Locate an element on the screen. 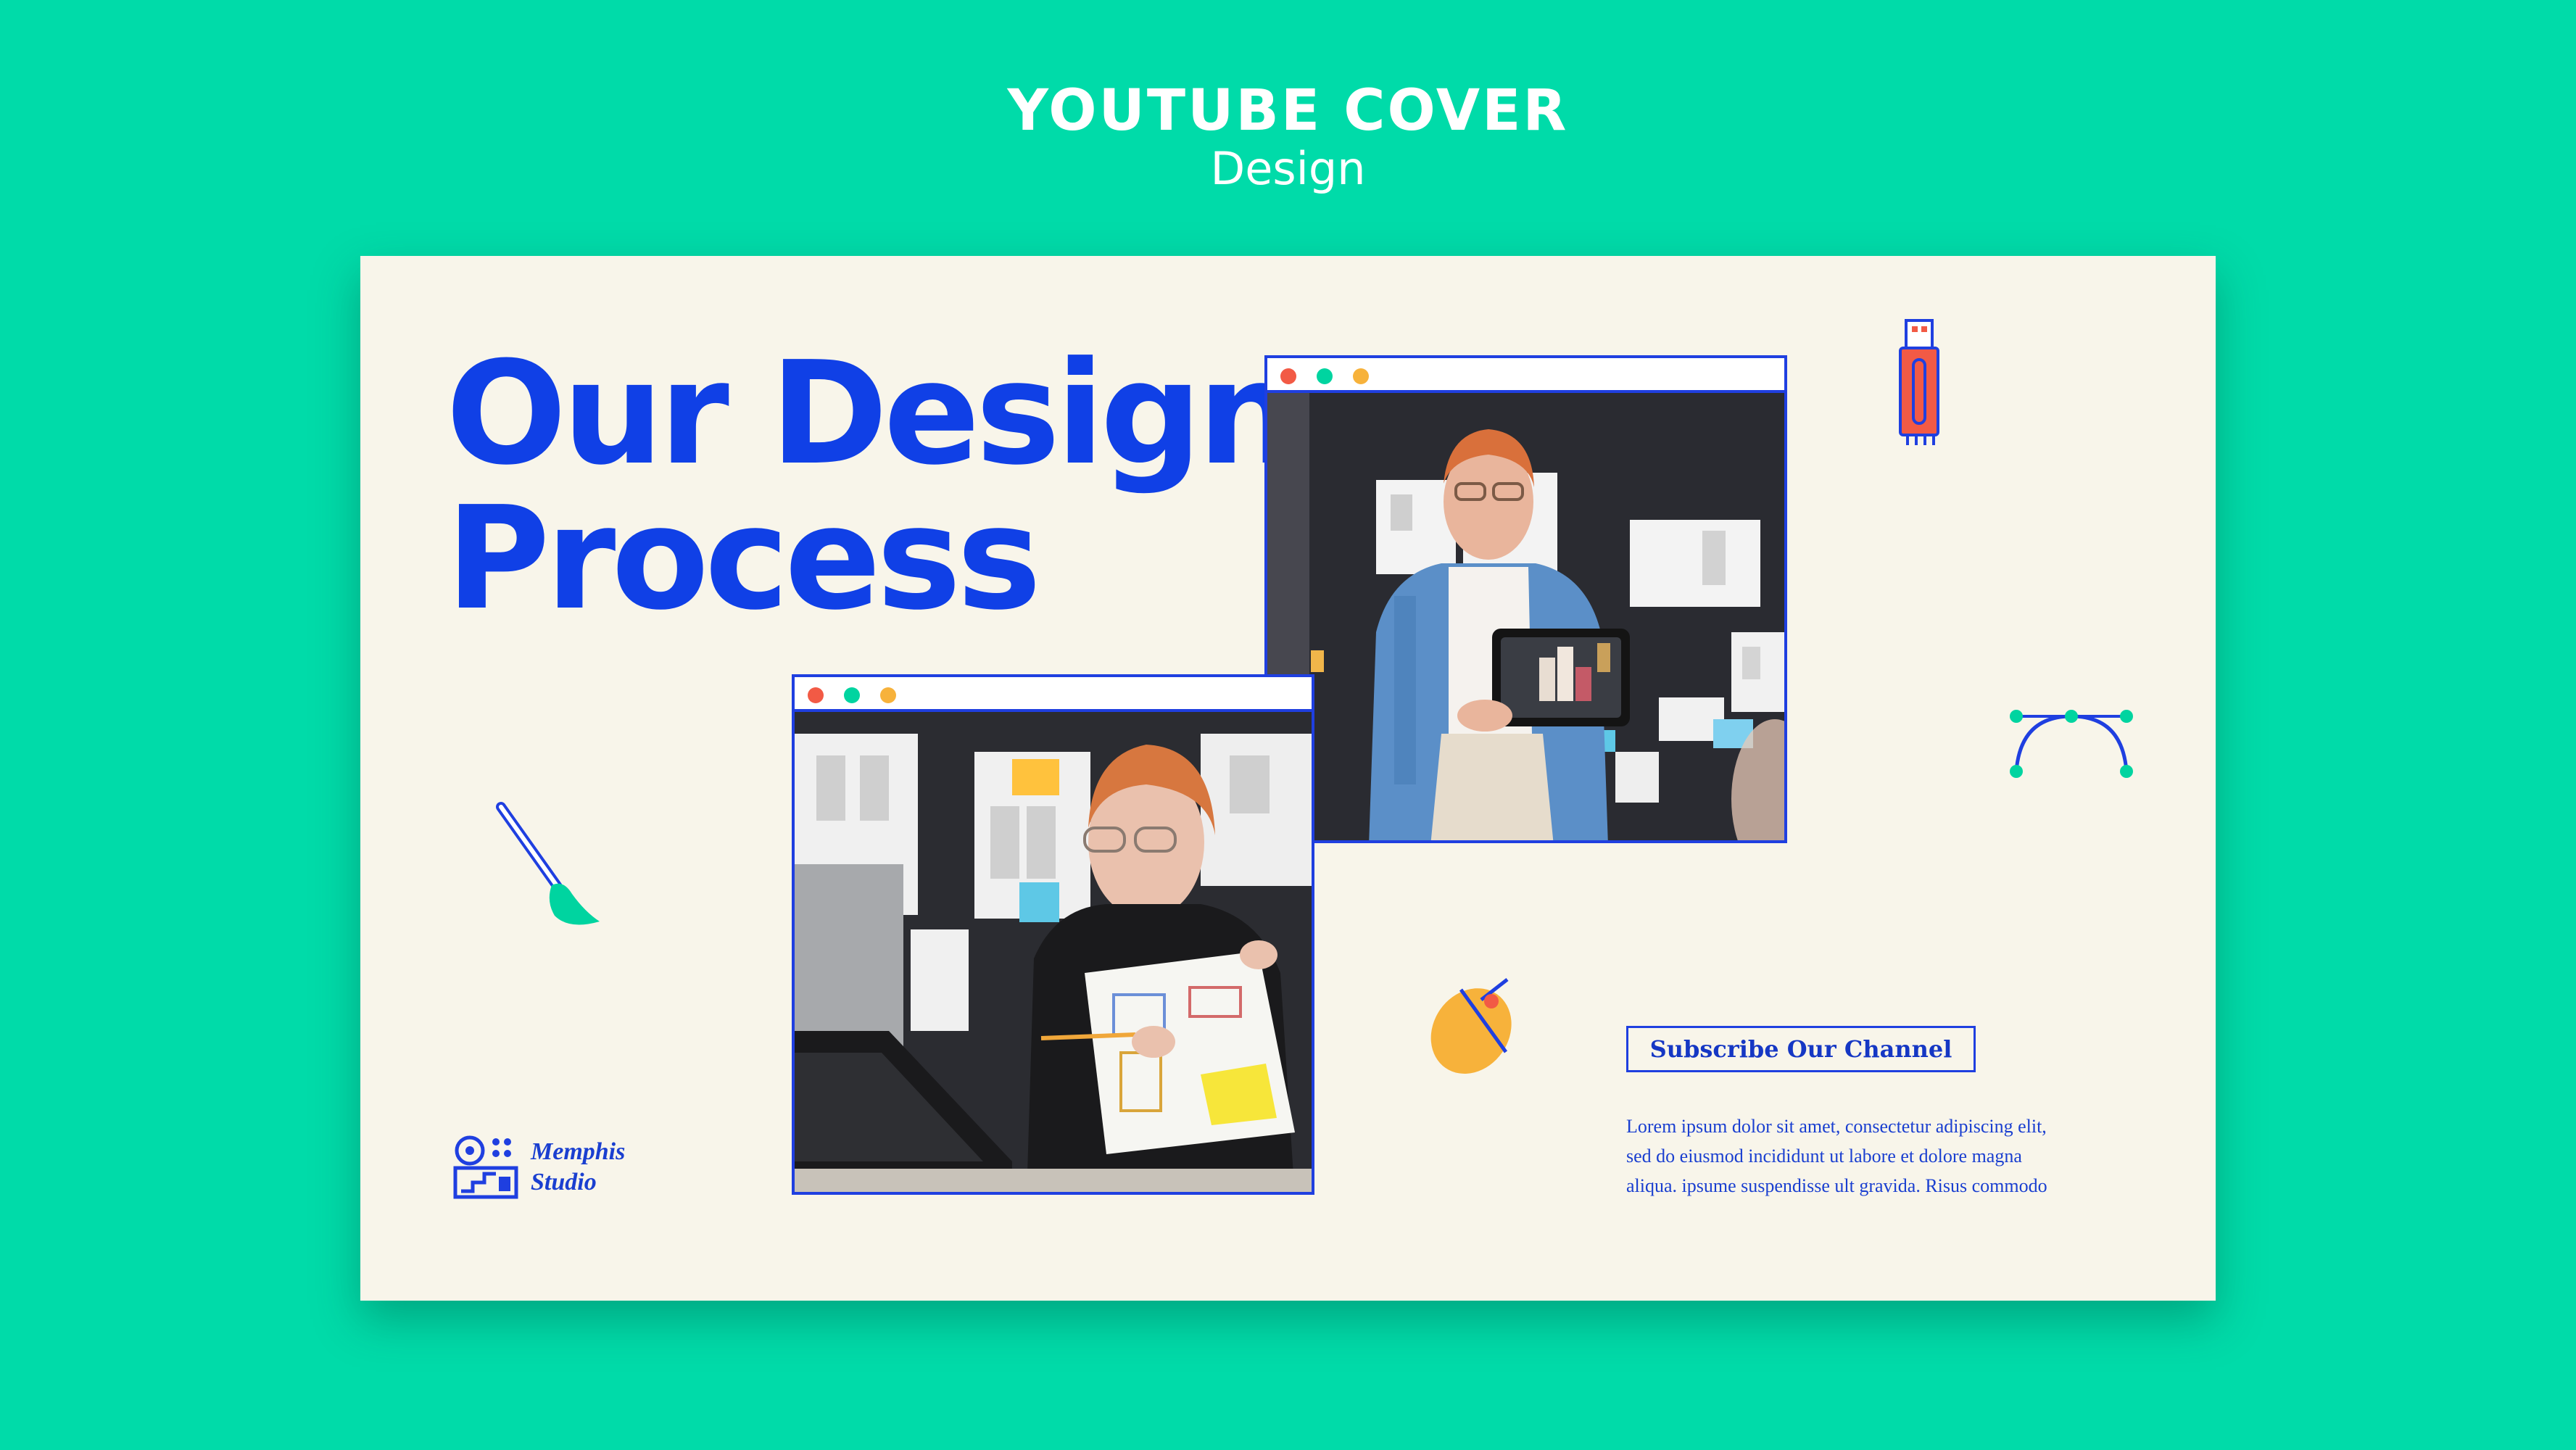  subscribe-button: Subscribe Our Channel is located at coordinates (1801, 1049).